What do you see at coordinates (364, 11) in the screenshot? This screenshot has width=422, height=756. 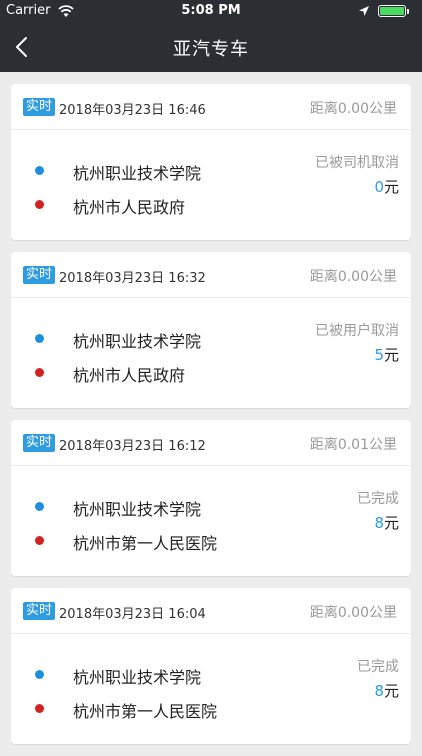 I see `location-arrow-icon` at bounding box center [364, 11].